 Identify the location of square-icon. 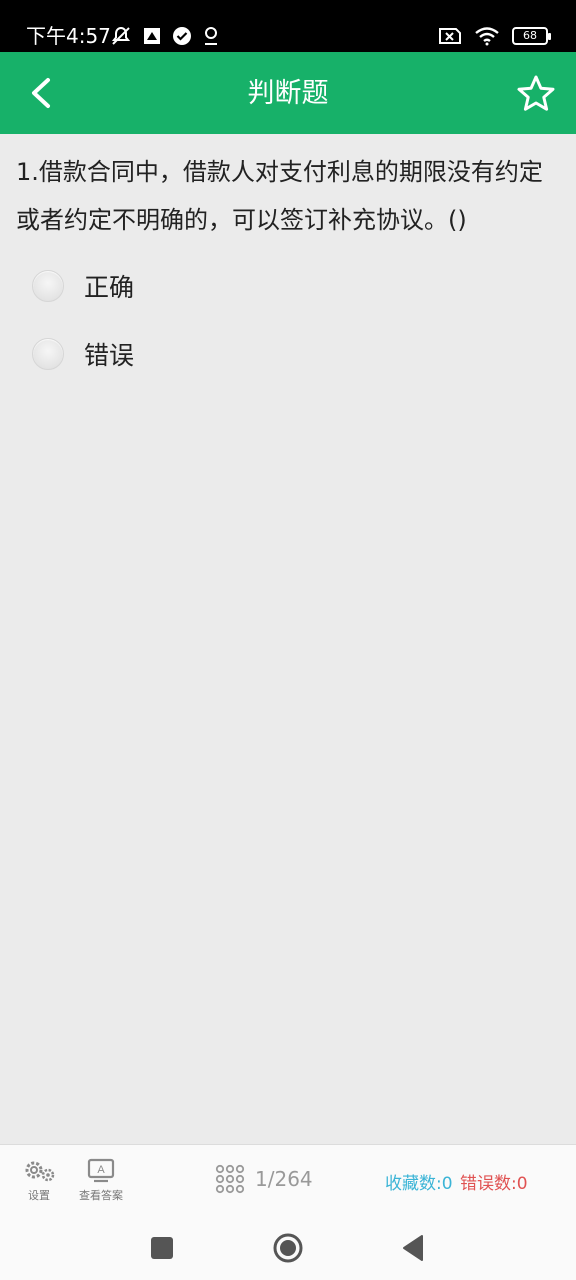
(162, 1248).